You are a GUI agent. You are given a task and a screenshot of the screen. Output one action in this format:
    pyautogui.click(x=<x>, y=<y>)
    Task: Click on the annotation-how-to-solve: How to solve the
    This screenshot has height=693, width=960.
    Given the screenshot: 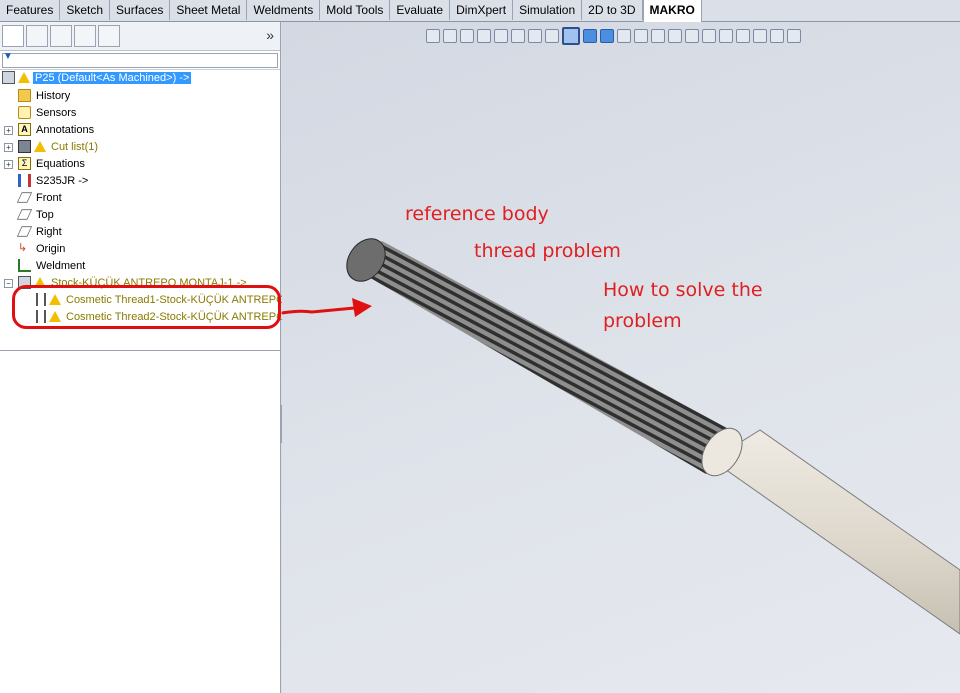 What is the action you would take?
    pyautogui.click(x=683, y=290)
    